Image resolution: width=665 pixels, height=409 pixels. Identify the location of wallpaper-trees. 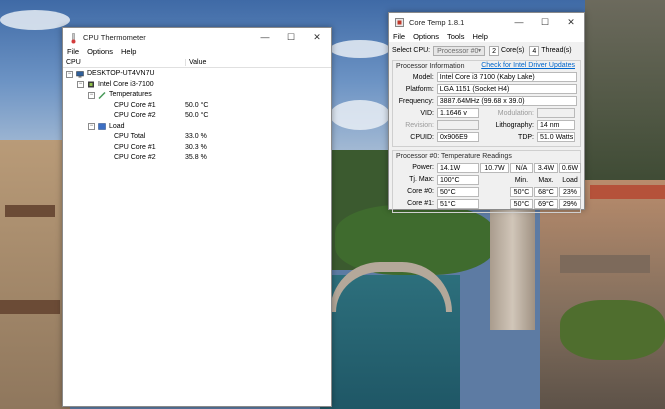
(612, 330).